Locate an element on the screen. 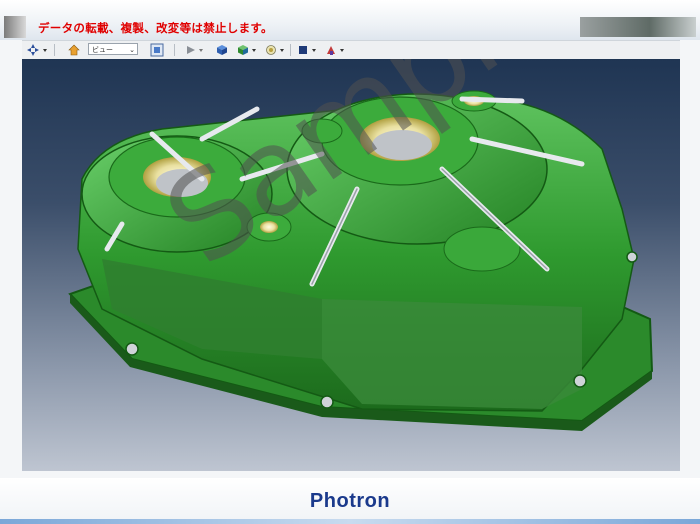 This screenshot has width=700, height=524. navigate-button is located at coordinates (37, 50).